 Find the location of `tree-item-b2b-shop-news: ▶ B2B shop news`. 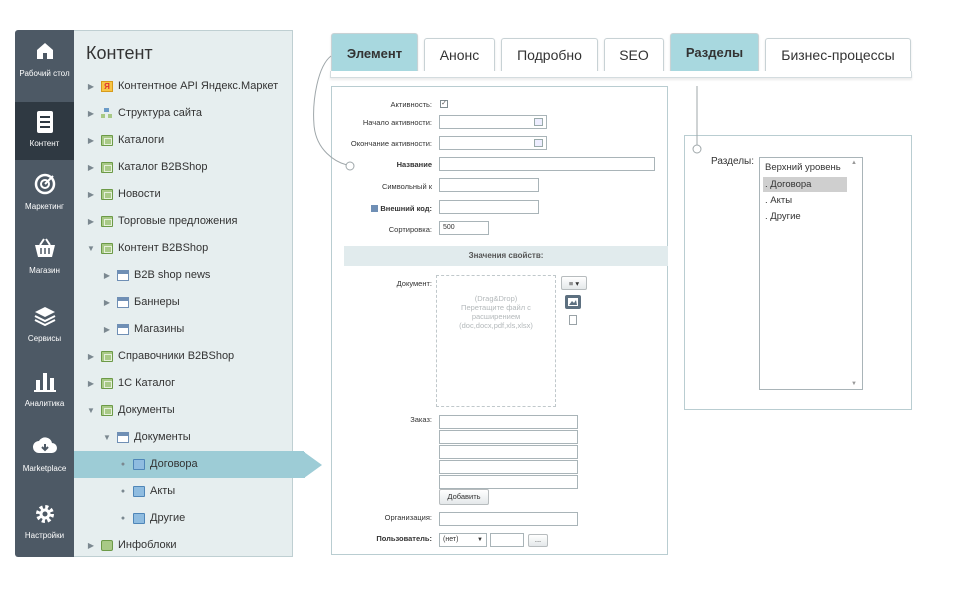

tree-item-b2b-shop-news: ▶ B2B shop news is located at coordinates (183, 275).